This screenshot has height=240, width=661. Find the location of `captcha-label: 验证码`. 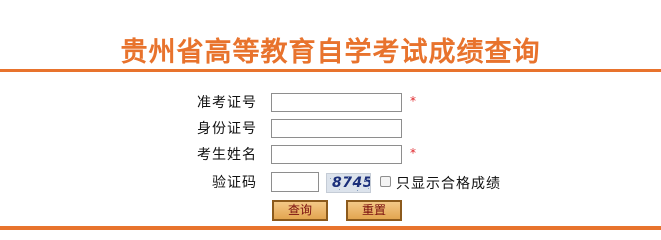

captcha-label: 验证码 is located at coordinates (234, 183).